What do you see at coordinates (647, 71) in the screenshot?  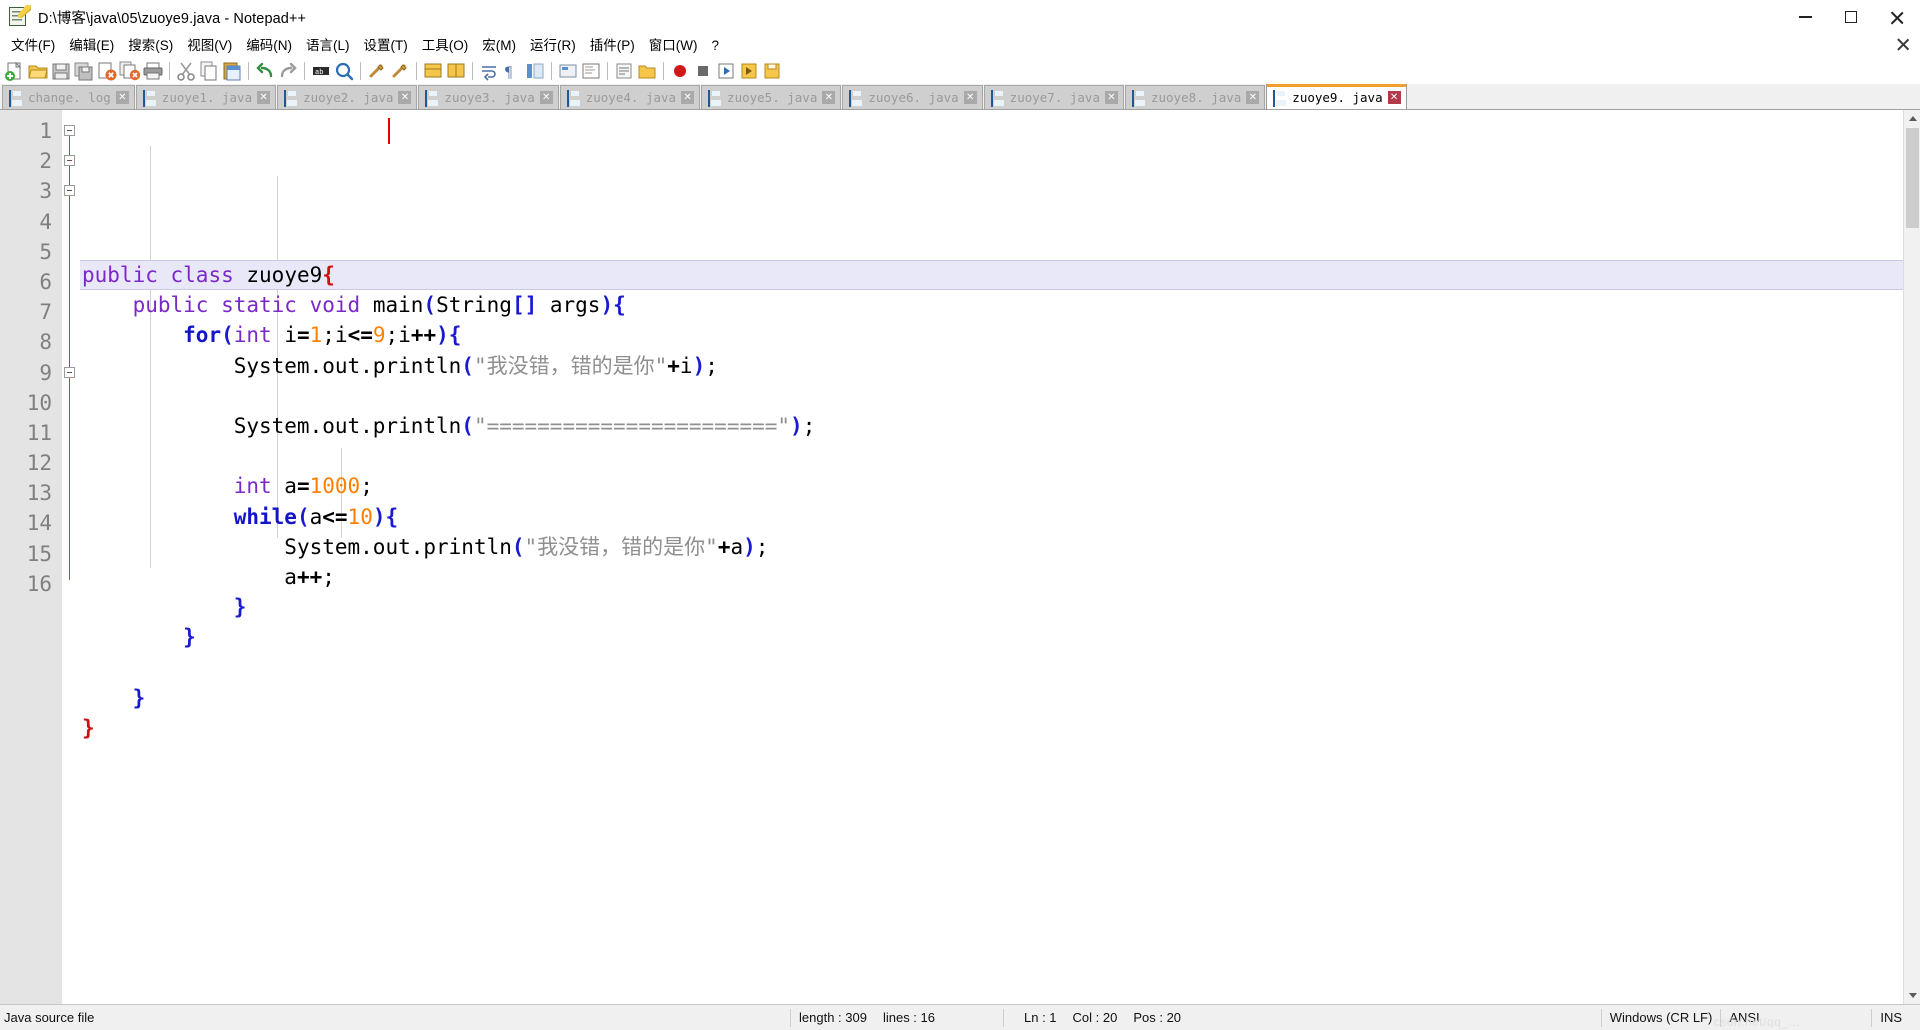 I see `folder-as-workspace-icon` at bounding box center [647, 71].